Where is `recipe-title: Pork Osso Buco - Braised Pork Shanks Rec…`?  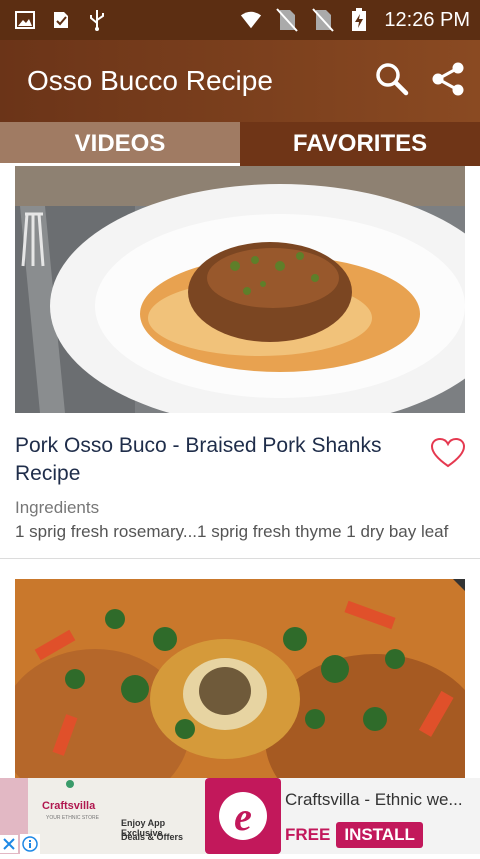
recipe-title: Pork Osso Buco - Braised Pork Shanks Rec… is located at coordinates (220, 460).